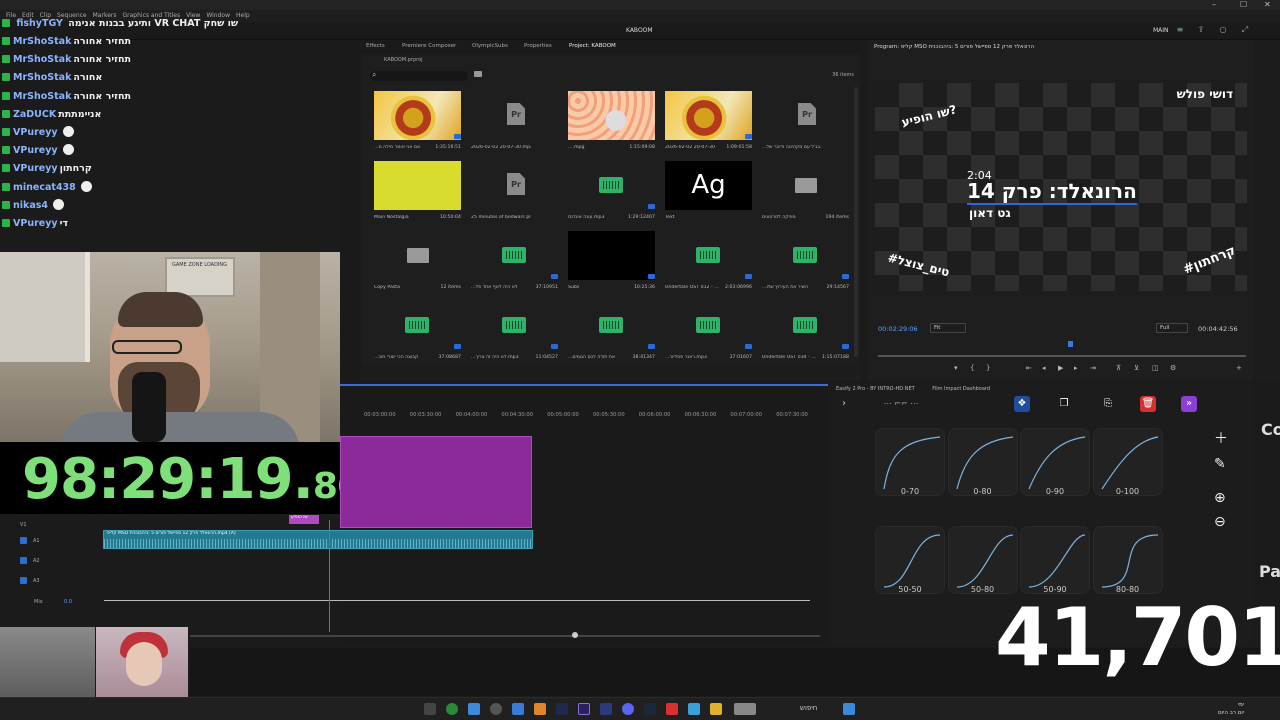 The width and height of the screenshot is (1280, 720). I want to click on project-item: 2026-02-02 20-07-30 1:09:01:58, so click(708, 124).